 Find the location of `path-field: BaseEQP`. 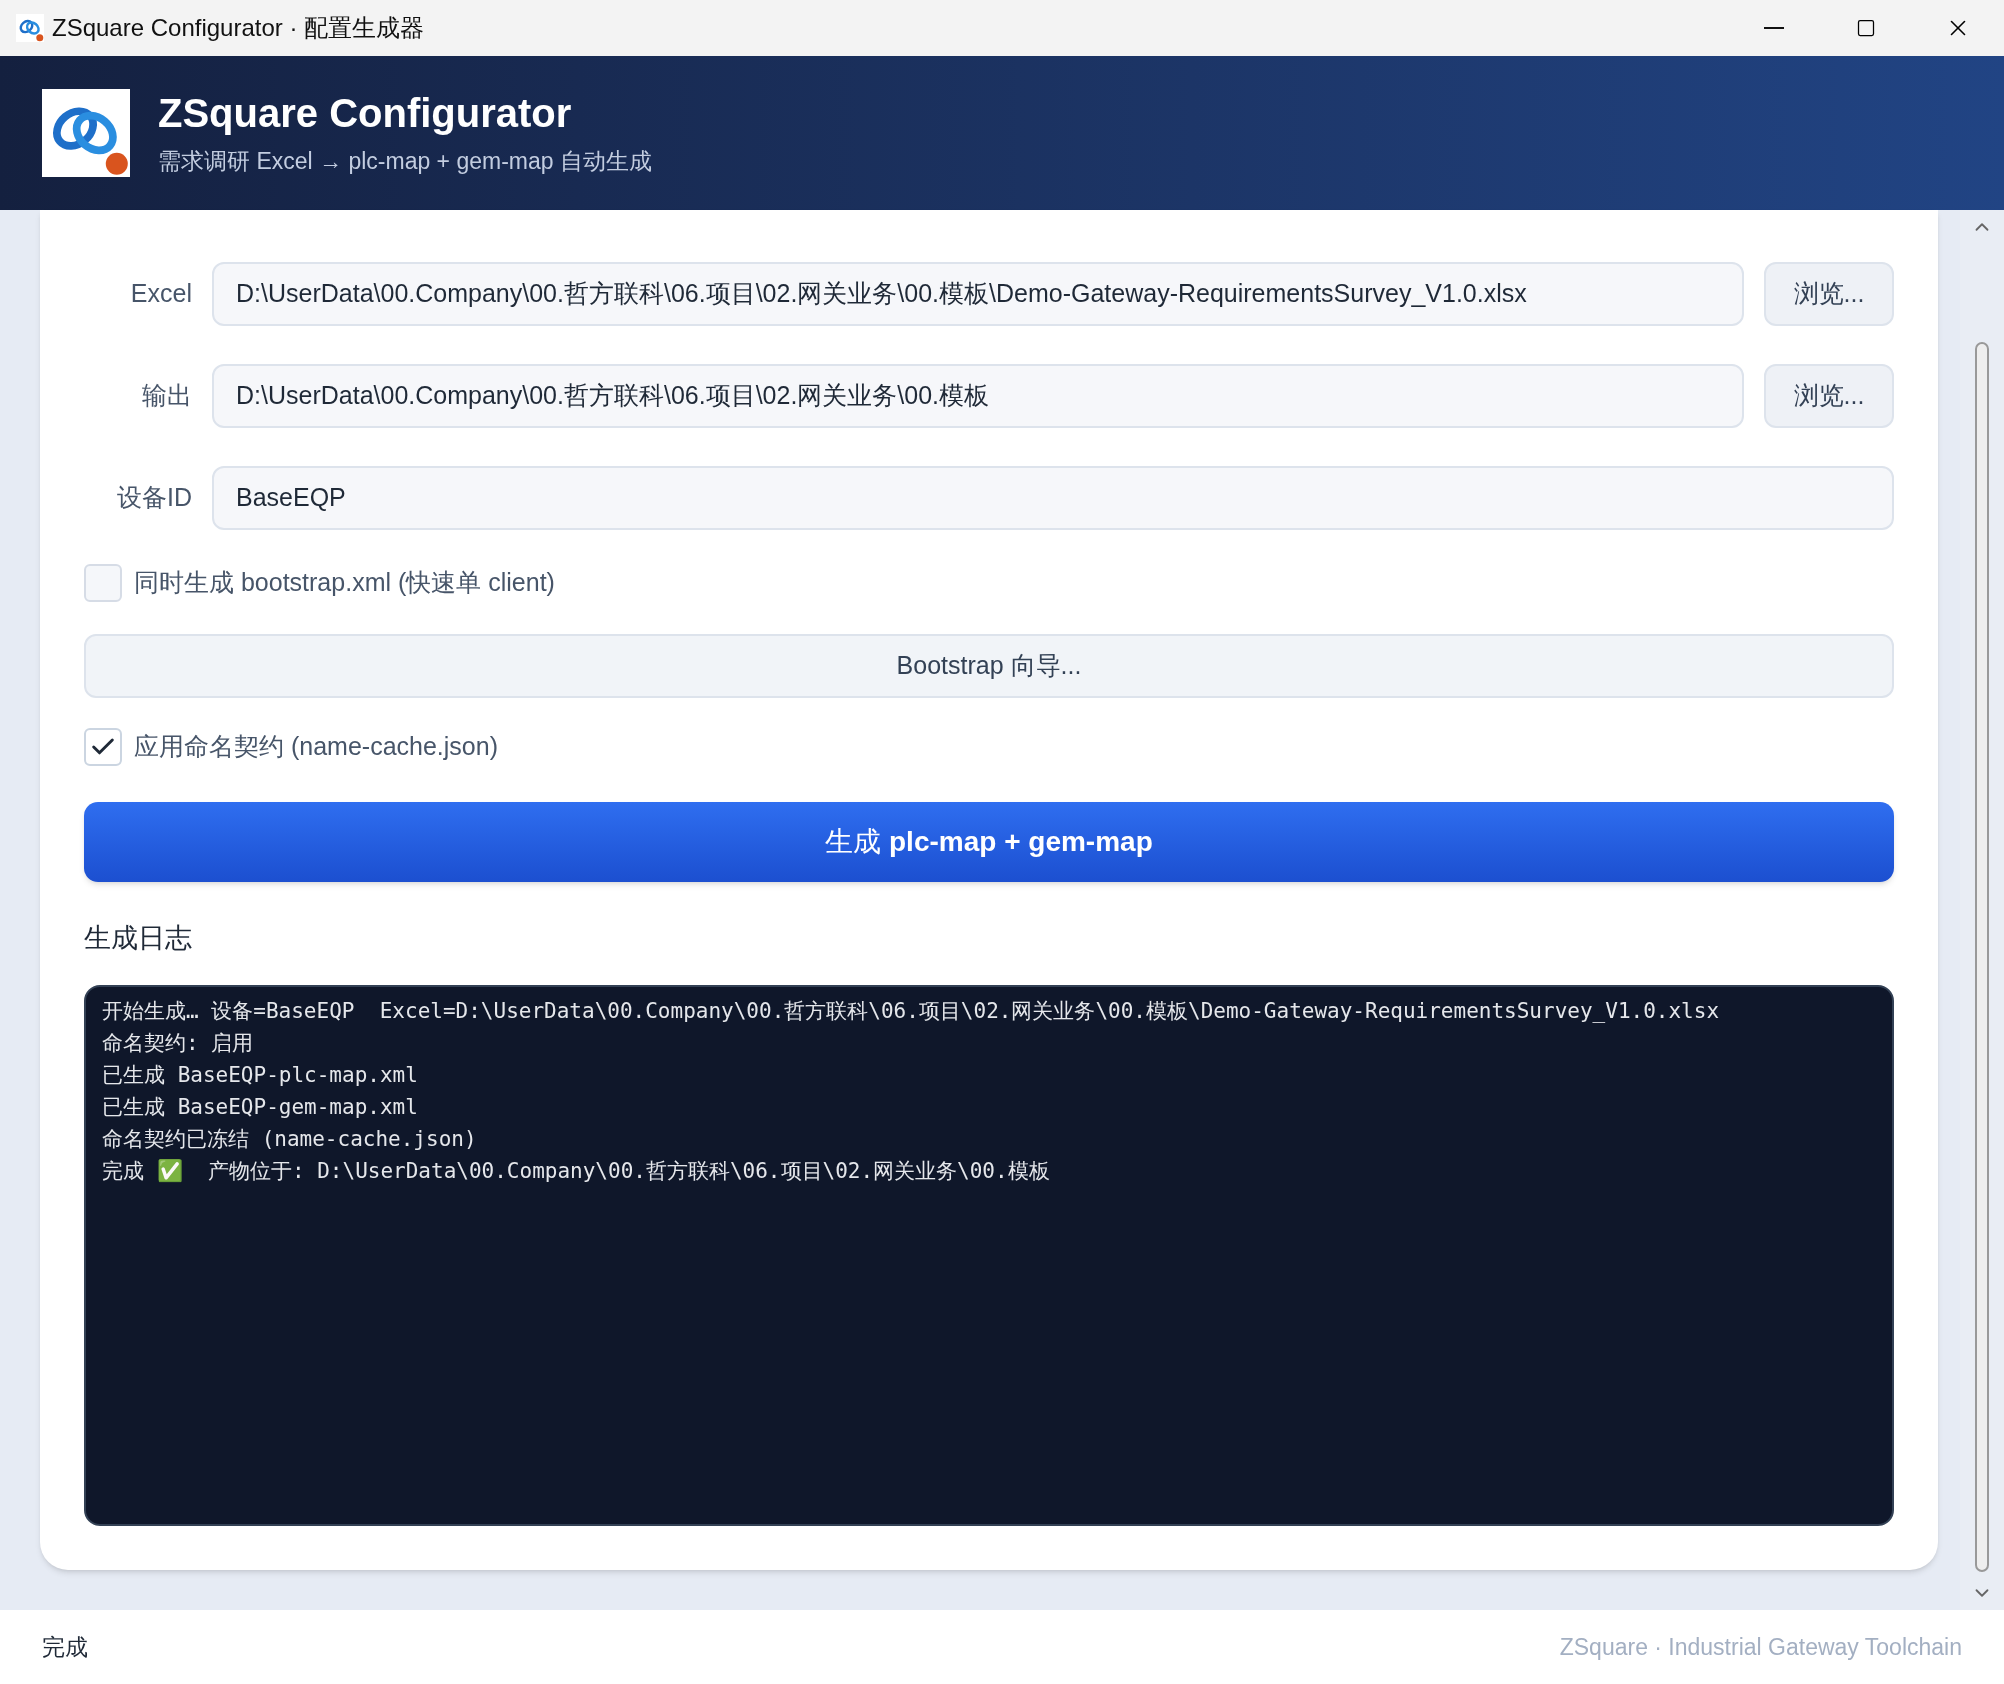

path-field: BaseEQP is located at coordinates (1053, 498).